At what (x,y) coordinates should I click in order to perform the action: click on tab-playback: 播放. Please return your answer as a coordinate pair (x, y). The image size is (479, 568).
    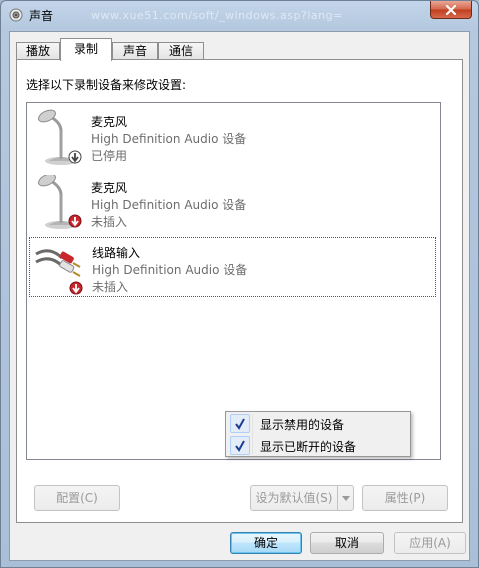
    Looking at the image, I should click on (38, 51).